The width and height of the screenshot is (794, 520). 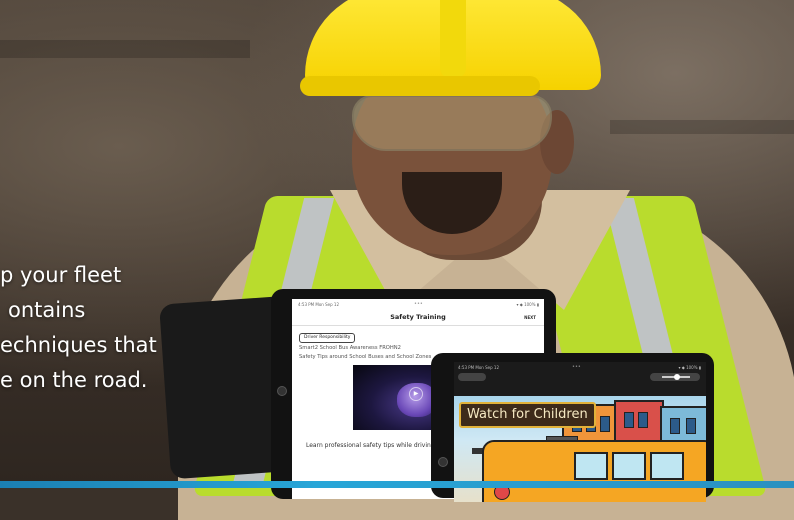 I want to click on headline-line: ontains, so click(x=47, y=310).